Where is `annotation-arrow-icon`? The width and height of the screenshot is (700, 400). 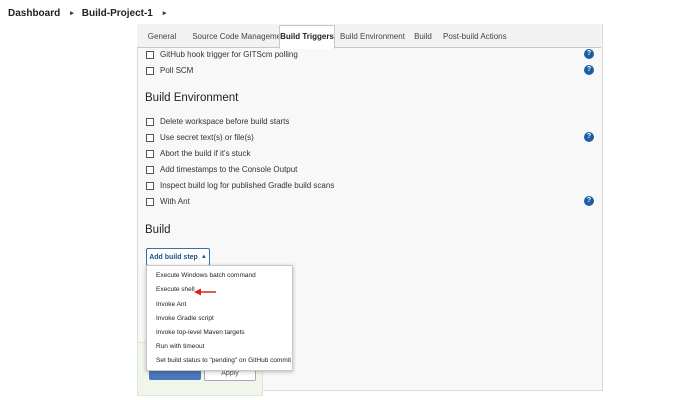
annotation-arrow-icon is located at coordinates (205, 292).